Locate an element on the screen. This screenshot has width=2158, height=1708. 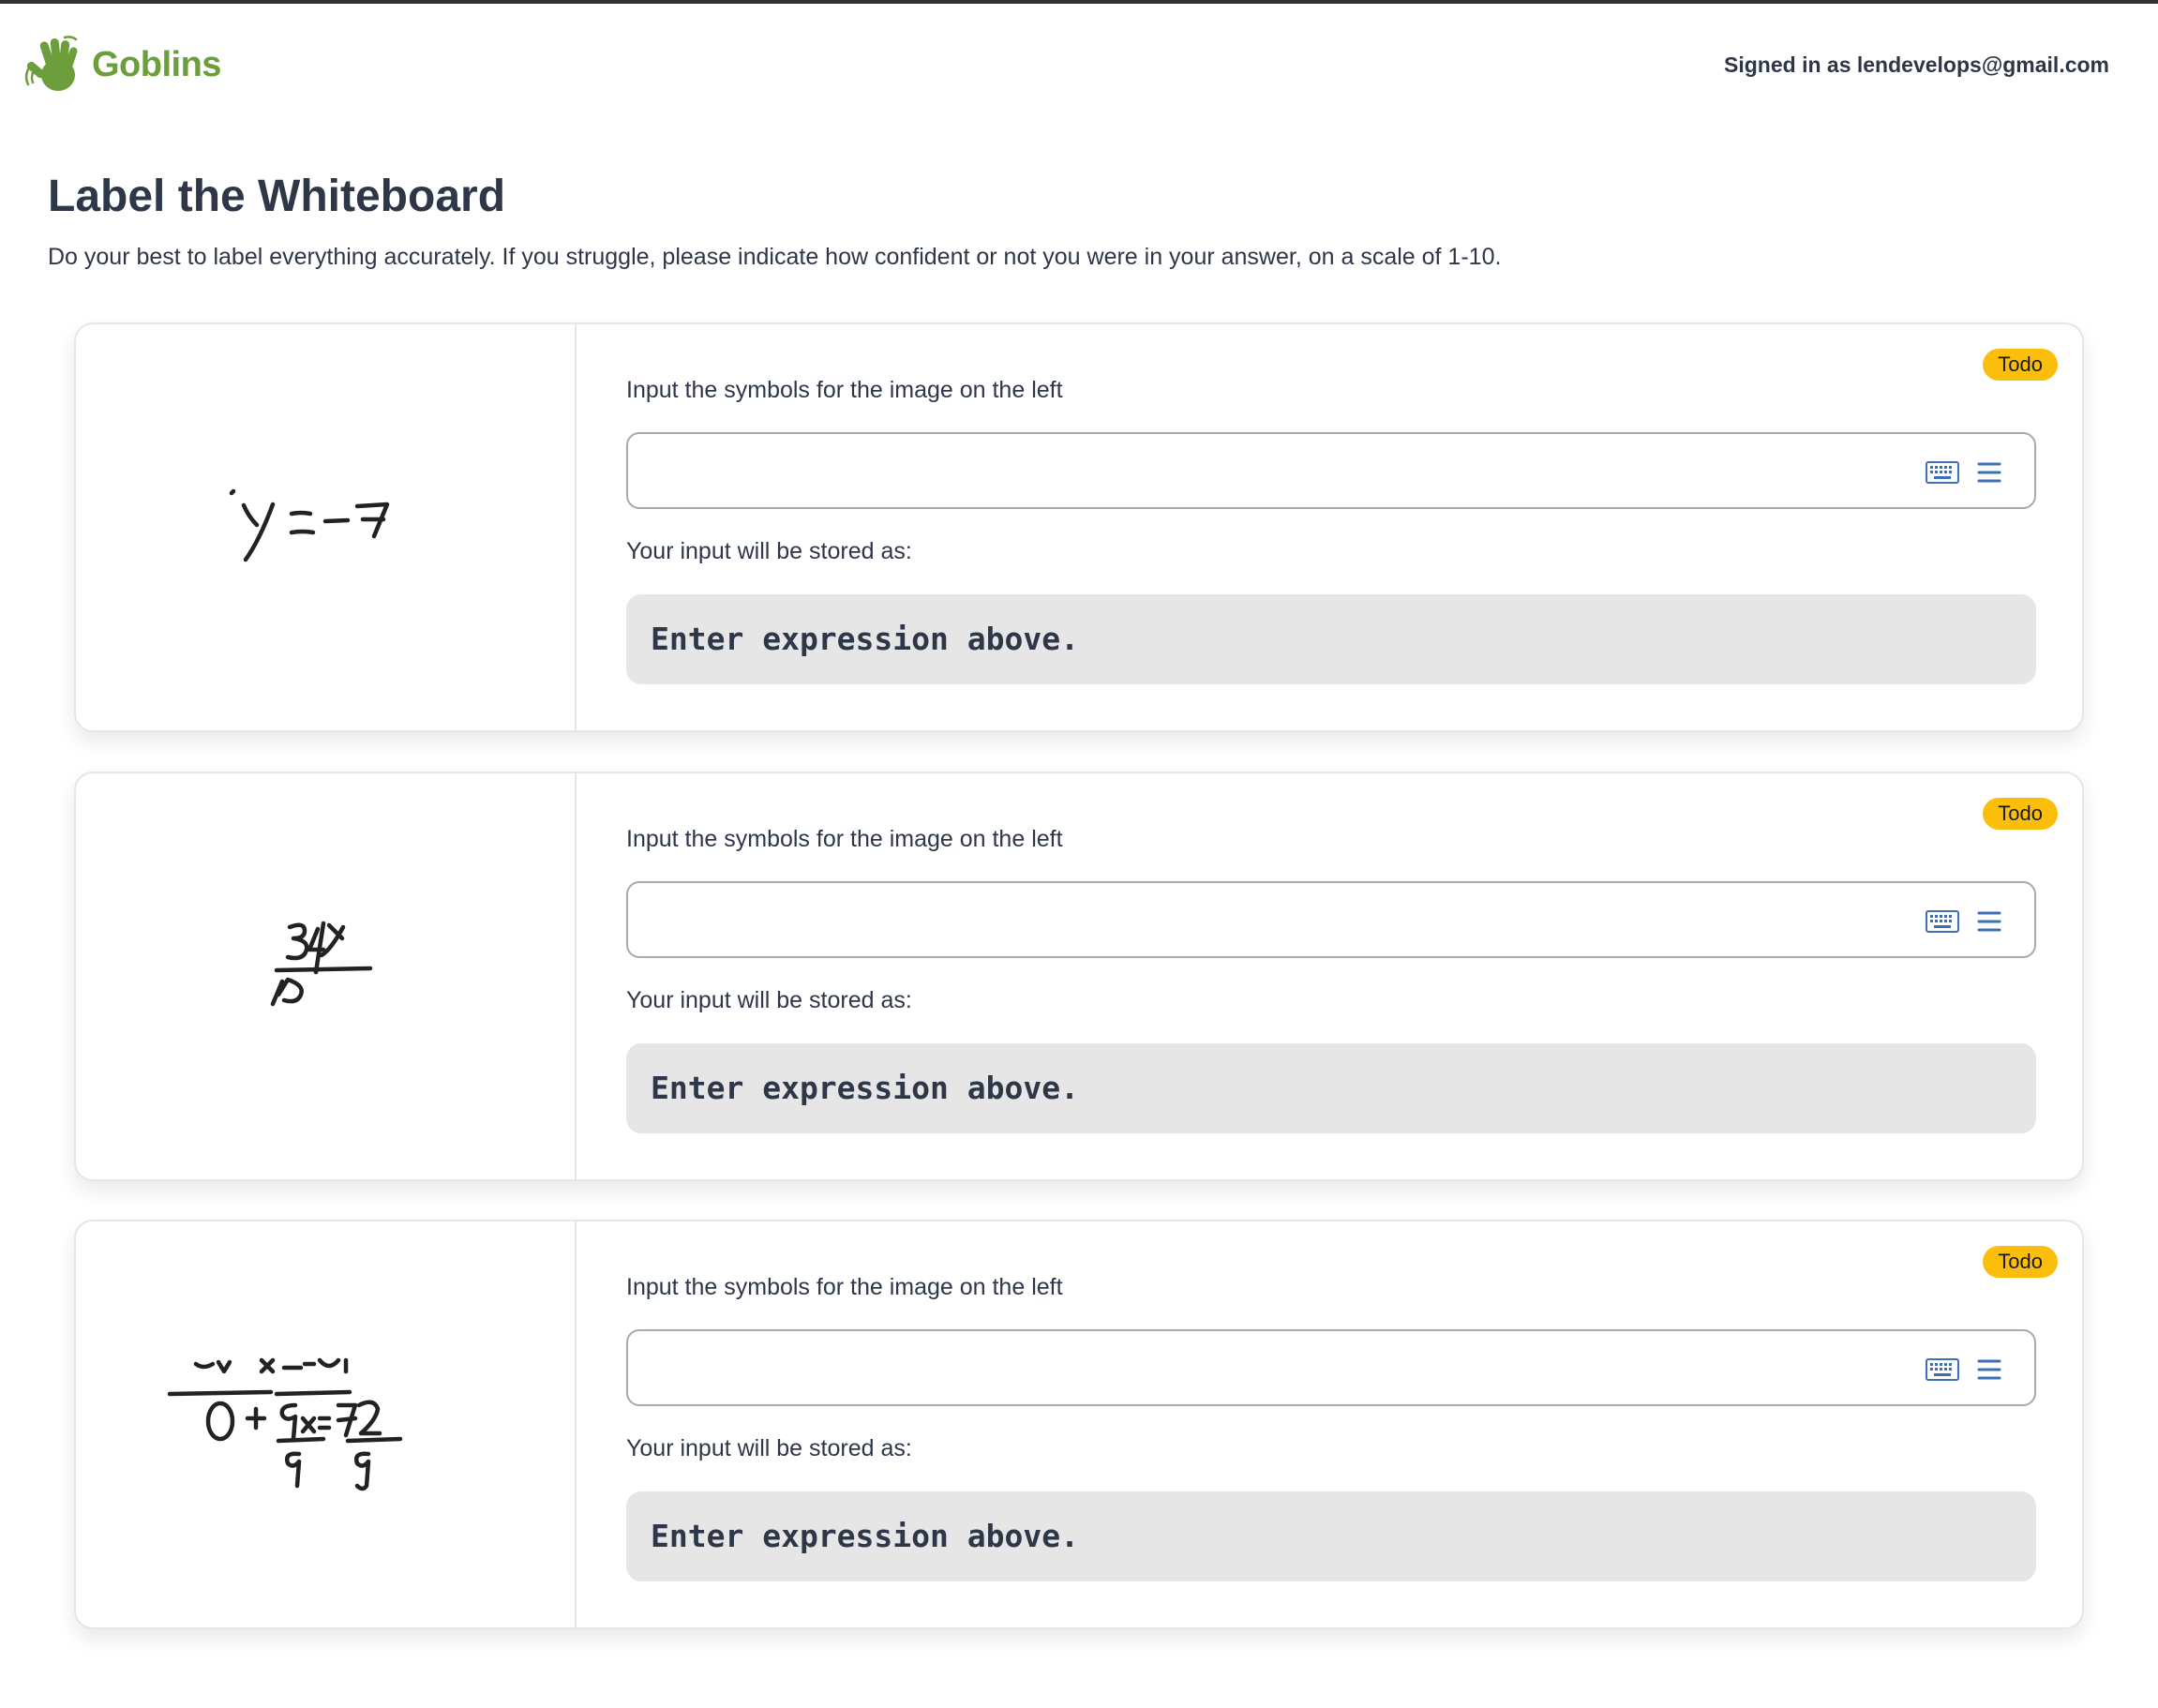
app-logo: Goblins is located at coordinates (121, 65).